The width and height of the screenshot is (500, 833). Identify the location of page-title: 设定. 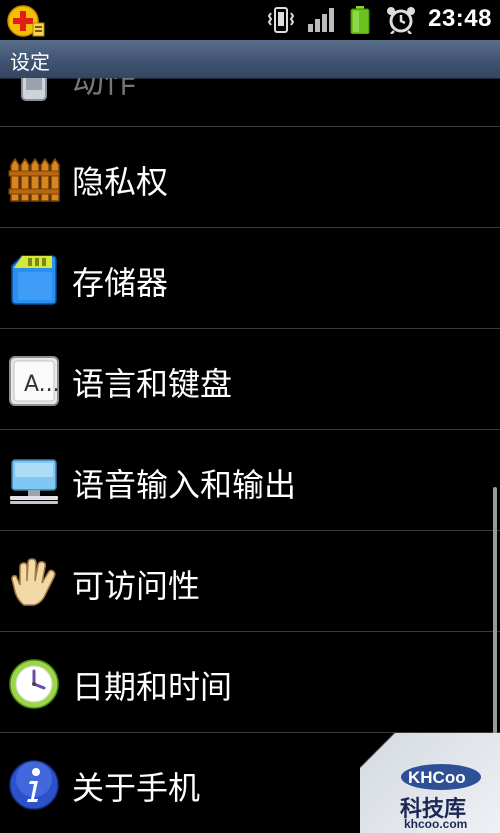
(30, 62).